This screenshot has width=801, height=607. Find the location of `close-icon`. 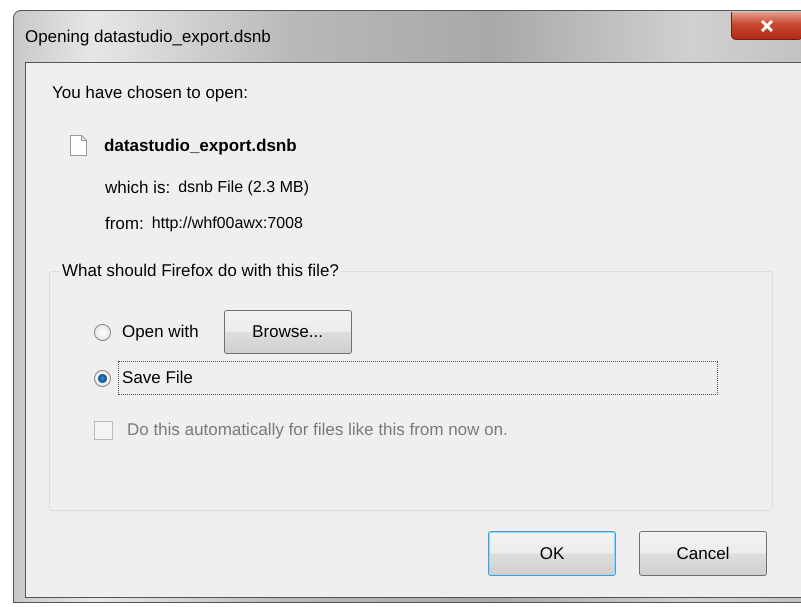

close-icon is located at coordinates (767, 26).